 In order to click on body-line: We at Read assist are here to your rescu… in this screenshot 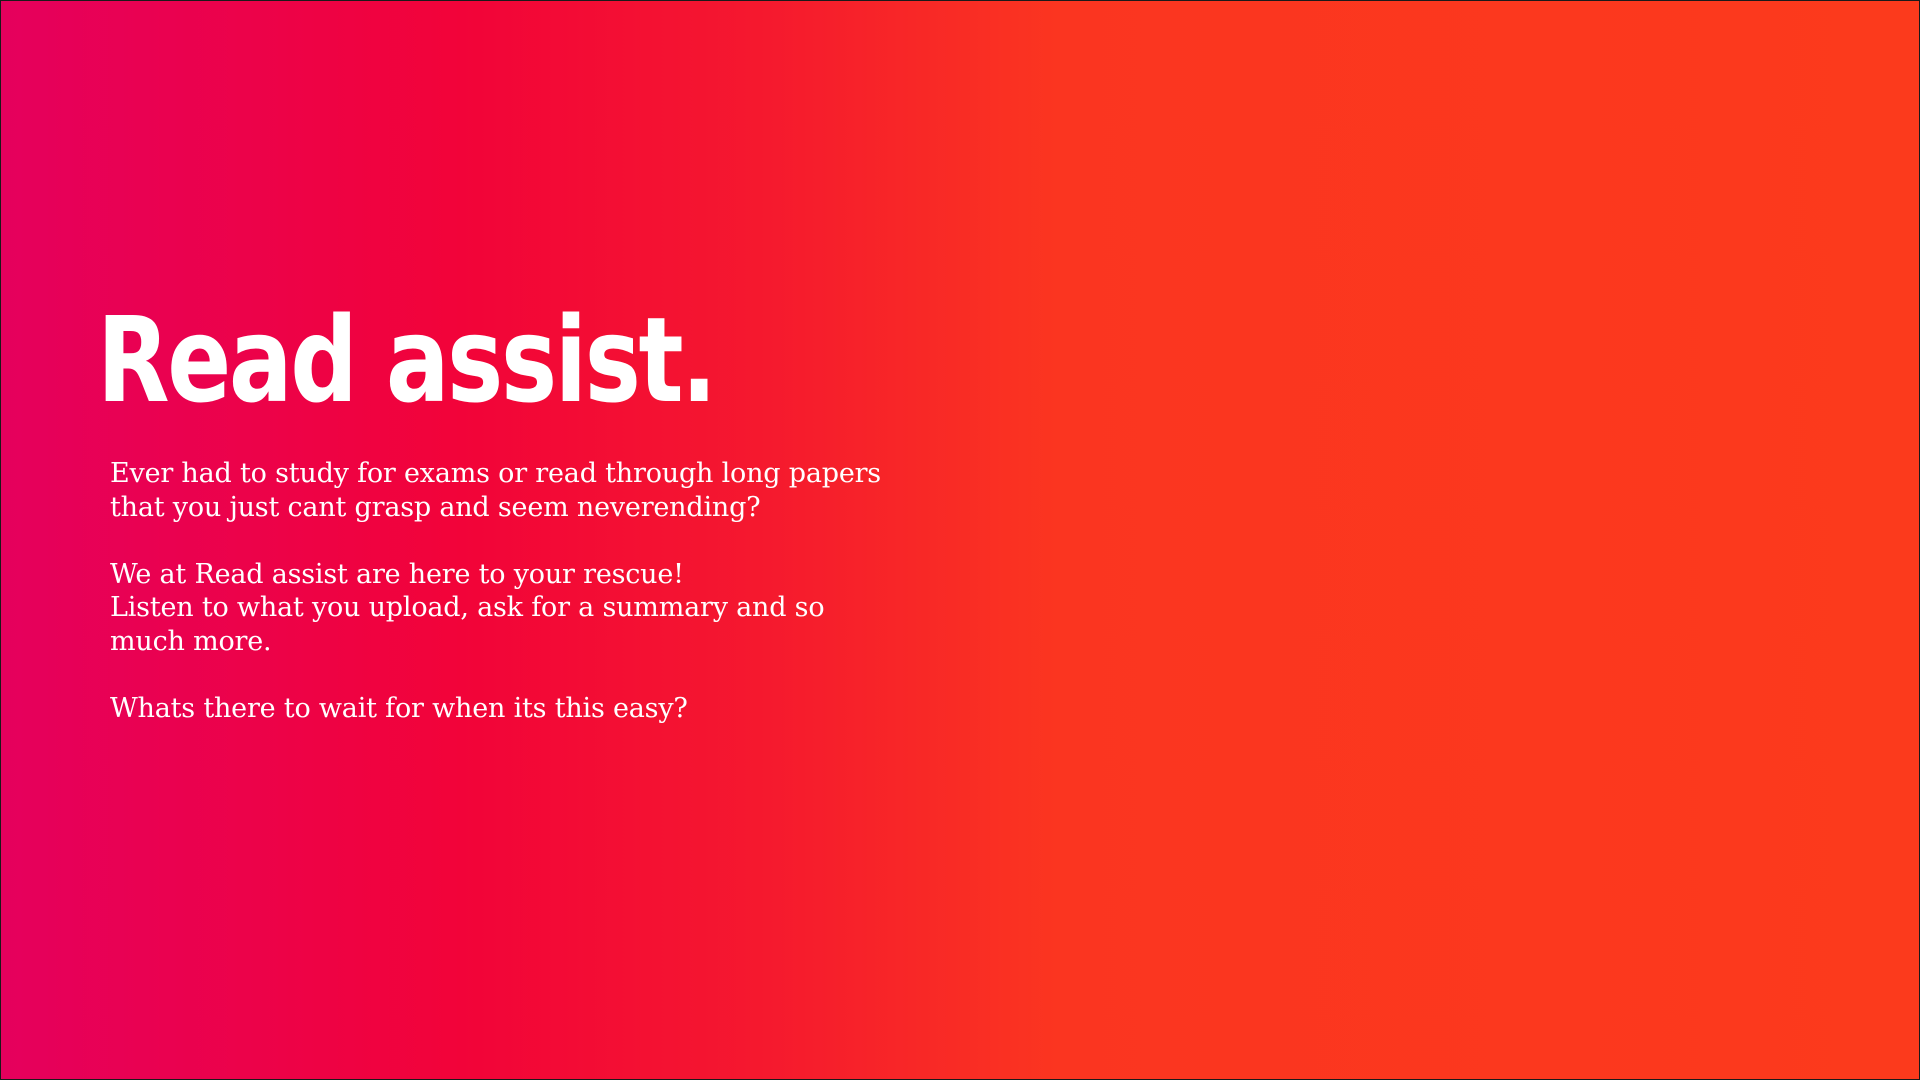, I will do `click(397, 574)`.